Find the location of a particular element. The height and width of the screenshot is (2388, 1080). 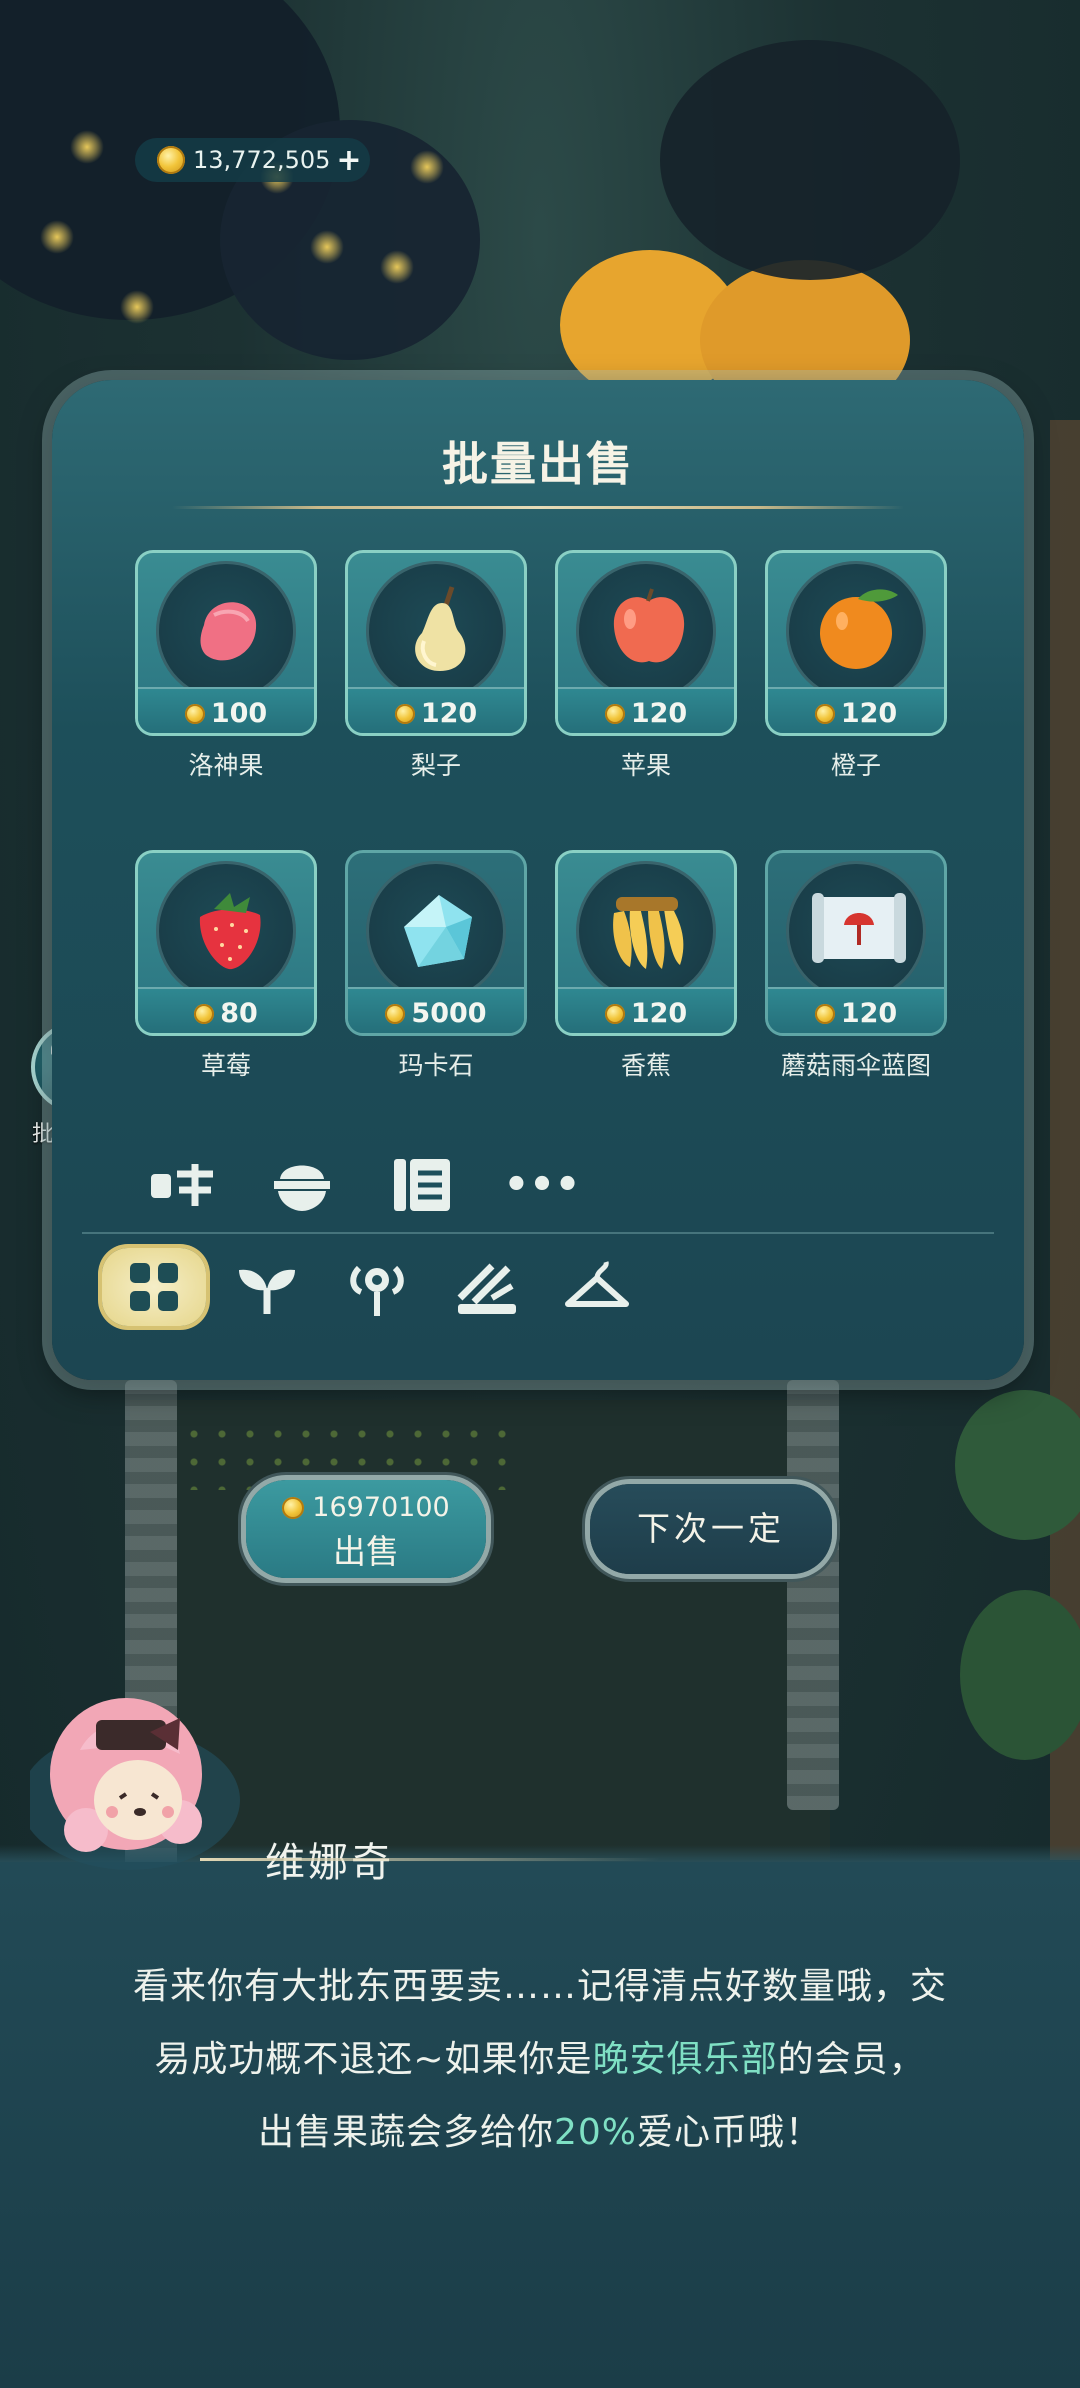

blueprint-icon is located at coordinates (859, 928).